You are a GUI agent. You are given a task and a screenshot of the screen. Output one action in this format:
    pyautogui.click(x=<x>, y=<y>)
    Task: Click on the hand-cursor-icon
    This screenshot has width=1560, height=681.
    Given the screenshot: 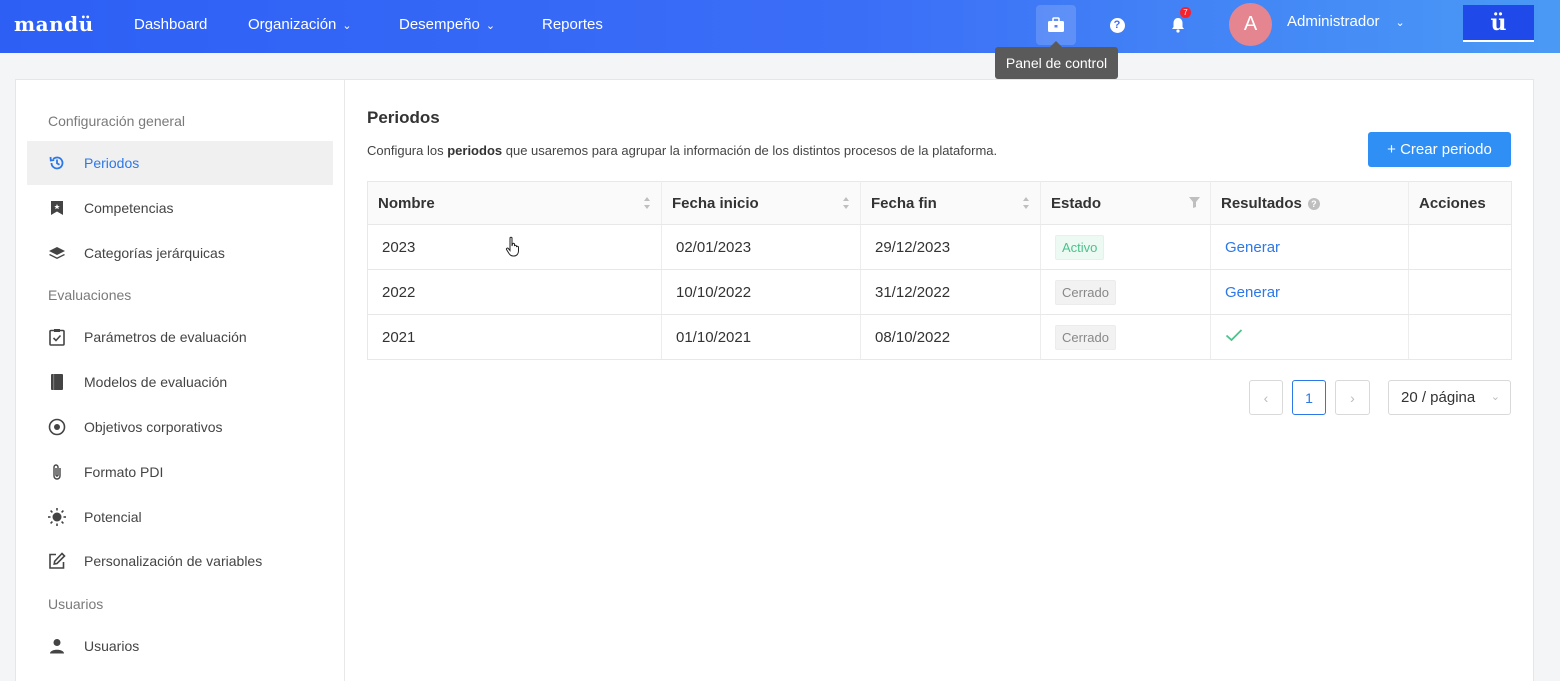 What is the action you would take?
    pyautogui.click(x=512, y=246)
    